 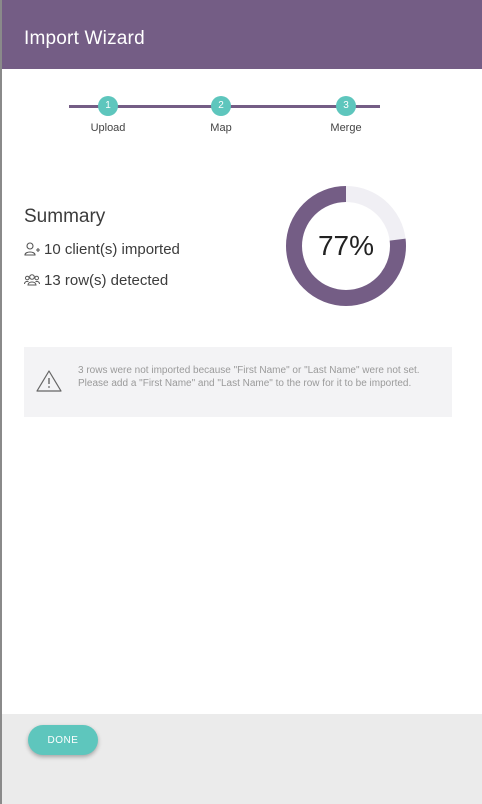 I want to click on dialog-title: Import Wizard, so click(x=84, y=38).